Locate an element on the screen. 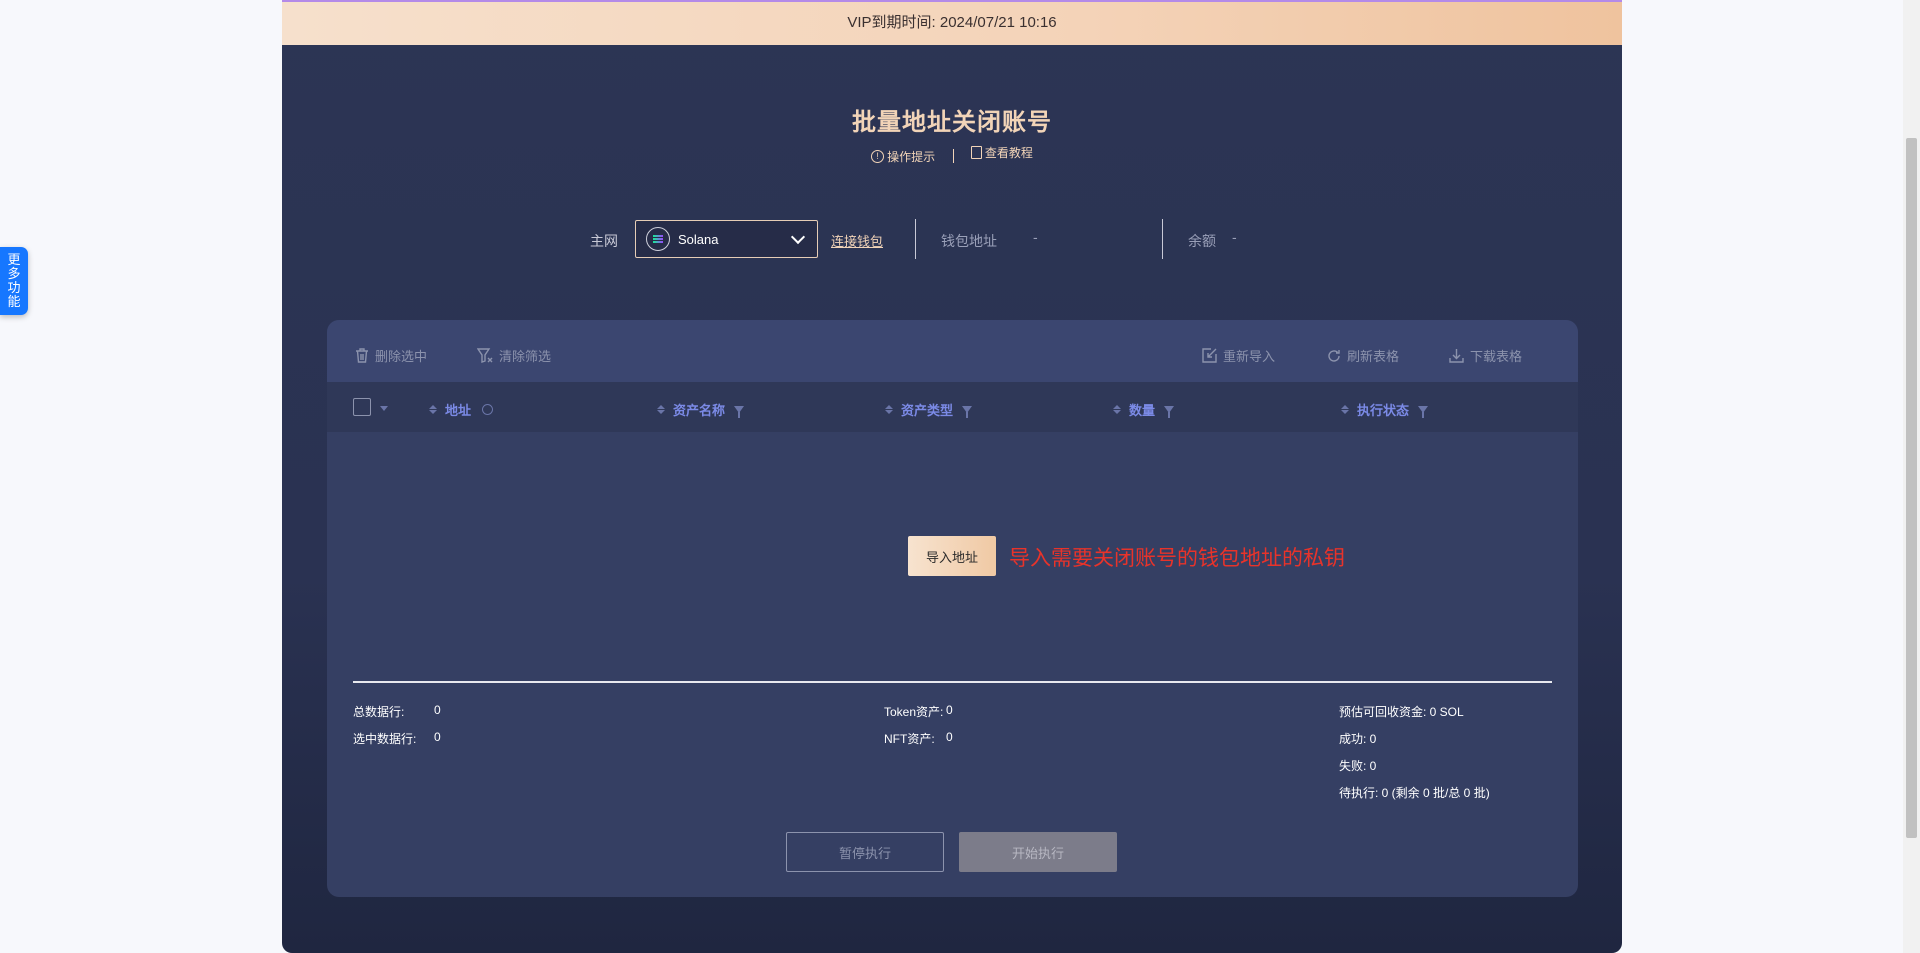 Image resolution: width=1920 pixels, height=953 pixels. column-status: 执行状态 is located at coordinates (1385, 409).